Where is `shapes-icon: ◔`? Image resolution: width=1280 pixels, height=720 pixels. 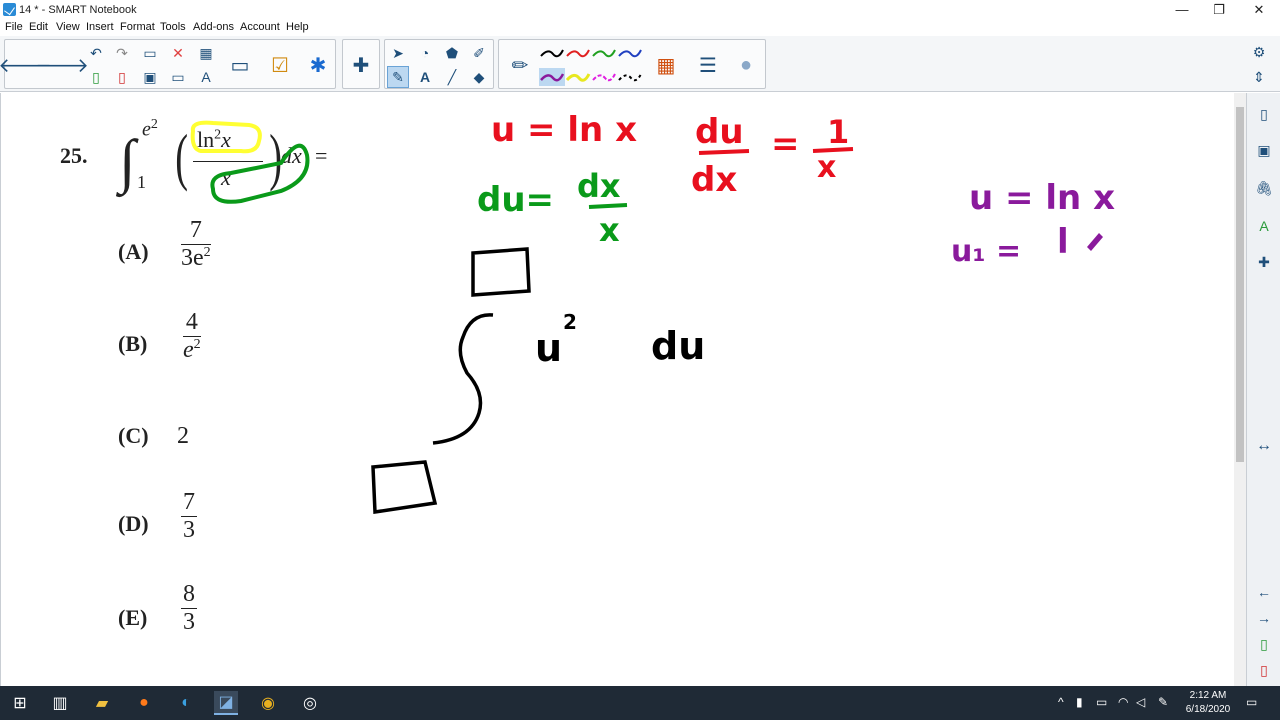 shapes-icon: ◔ is located at coordinates (425, 53).